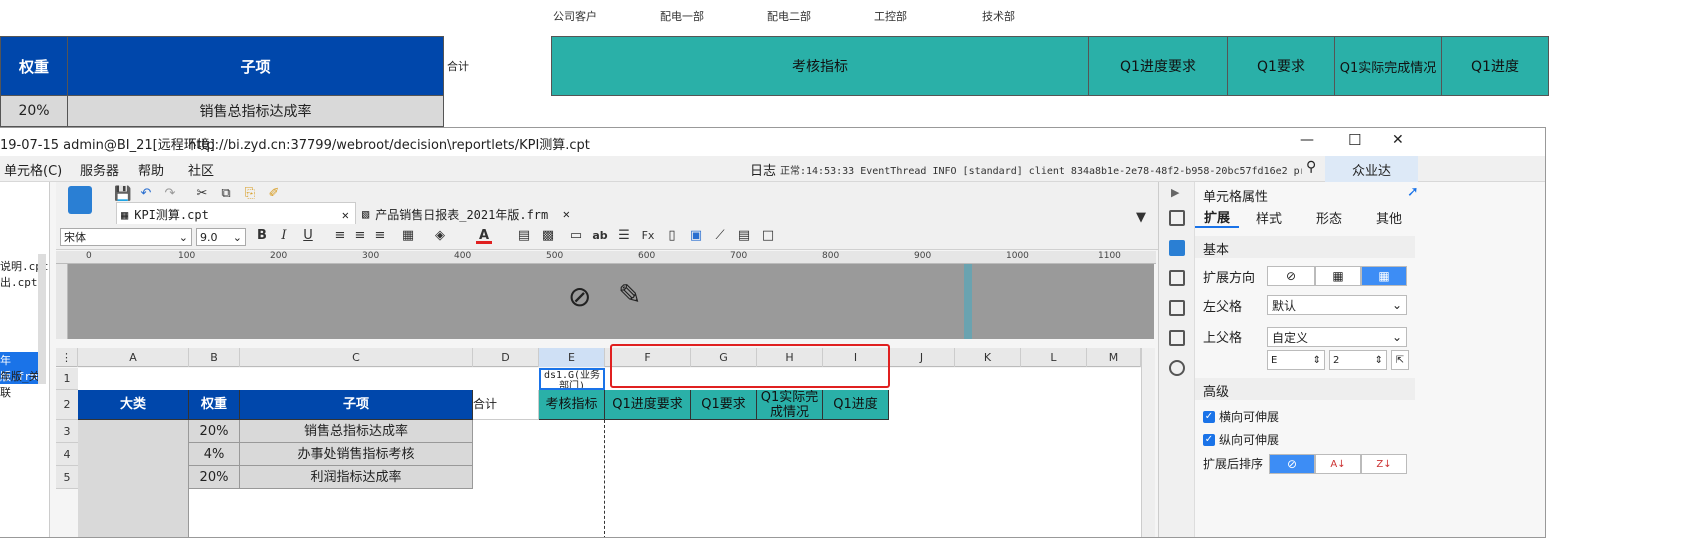 The image size is (1707, 538). I want to click on more-icon: □, so click(768, 236).